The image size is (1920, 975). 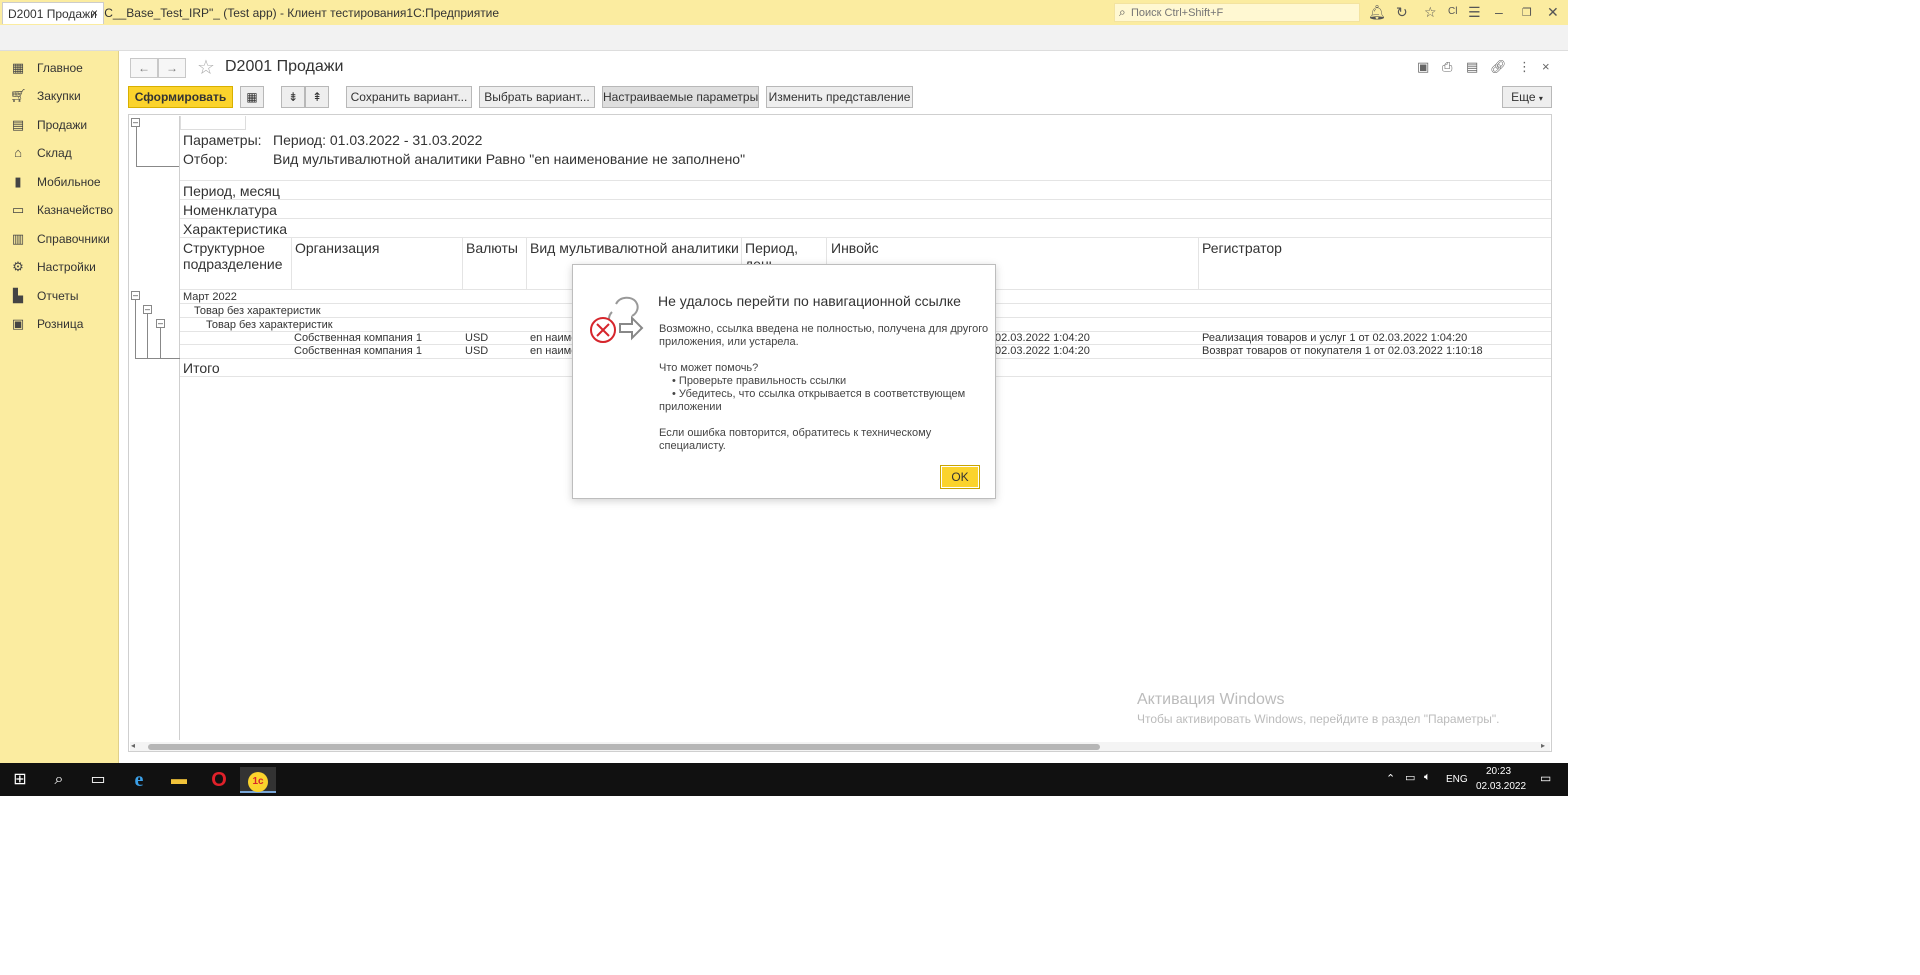 I want to click on bell-icon: 🔔︎, so click(x=1377, y=12).